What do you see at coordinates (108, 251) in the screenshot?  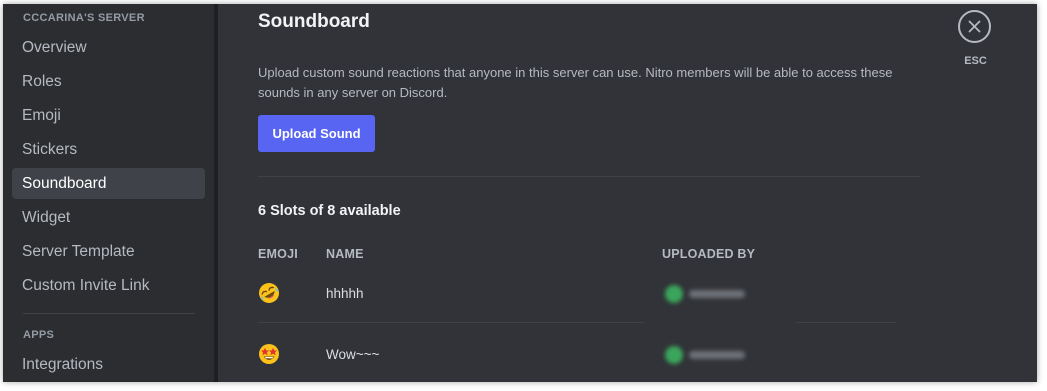 I see `sidebar-item-server-template: Server Template` at bounding box center [108, 251].